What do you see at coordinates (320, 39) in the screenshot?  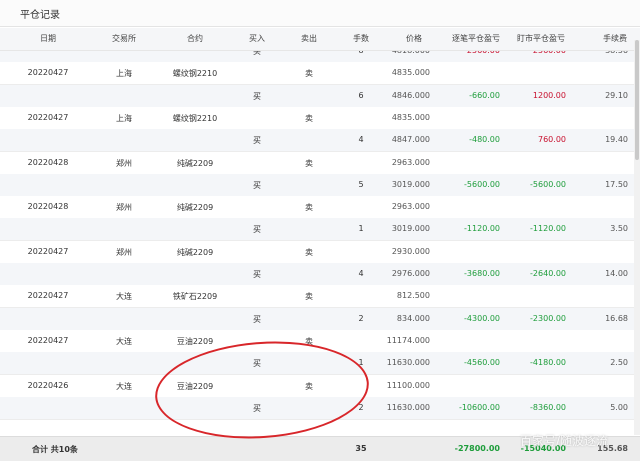 I see `table-header: 日期 交易所 合约 买入 卖出 手数 价格 逐笔平仓盈亏 盯市平仓盈亏 手续费` at bounding box center [320, 39].